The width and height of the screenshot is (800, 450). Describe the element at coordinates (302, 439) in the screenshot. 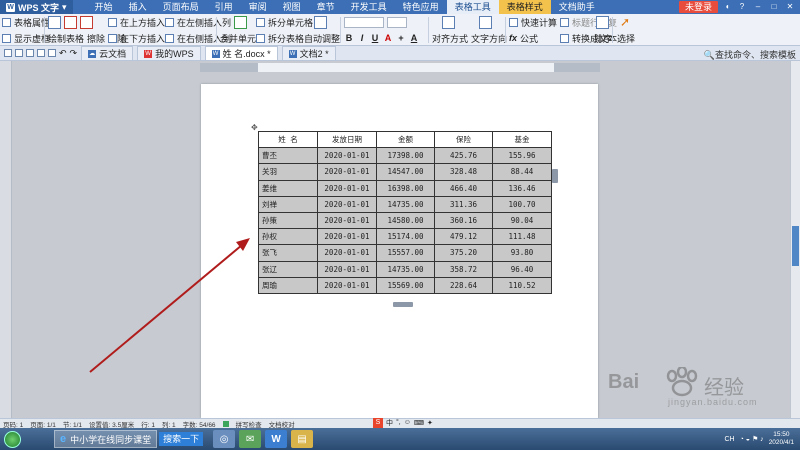

I see `taskbar-folder-icon: ▤` at that location.